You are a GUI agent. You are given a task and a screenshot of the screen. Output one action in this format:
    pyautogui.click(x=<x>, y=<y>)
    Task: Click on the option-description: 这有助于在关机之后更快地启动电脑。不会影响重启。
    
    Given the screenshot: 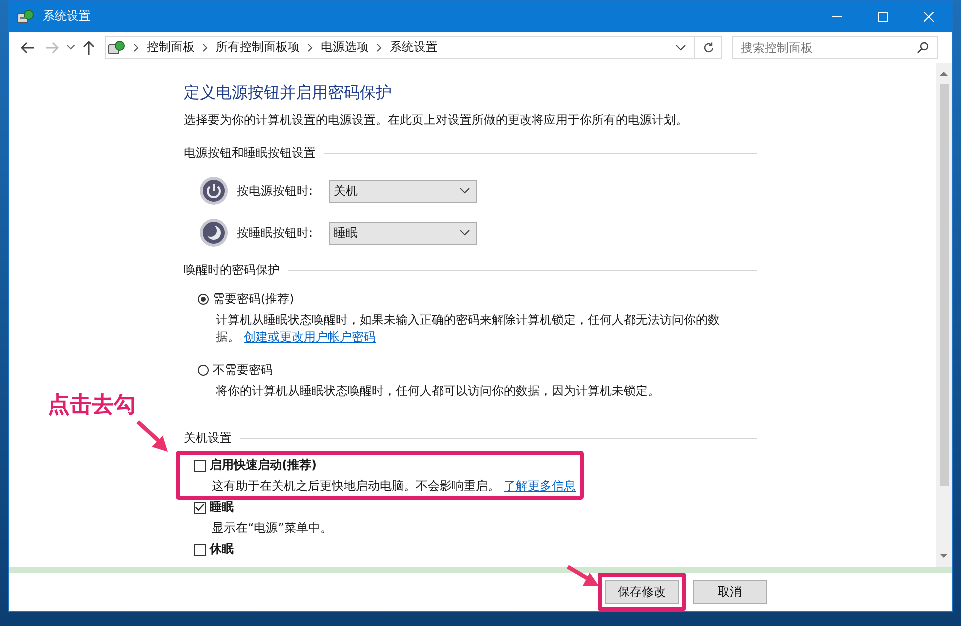 What is the action you would take?
    pyautogui.click(x=356, y=486)
    